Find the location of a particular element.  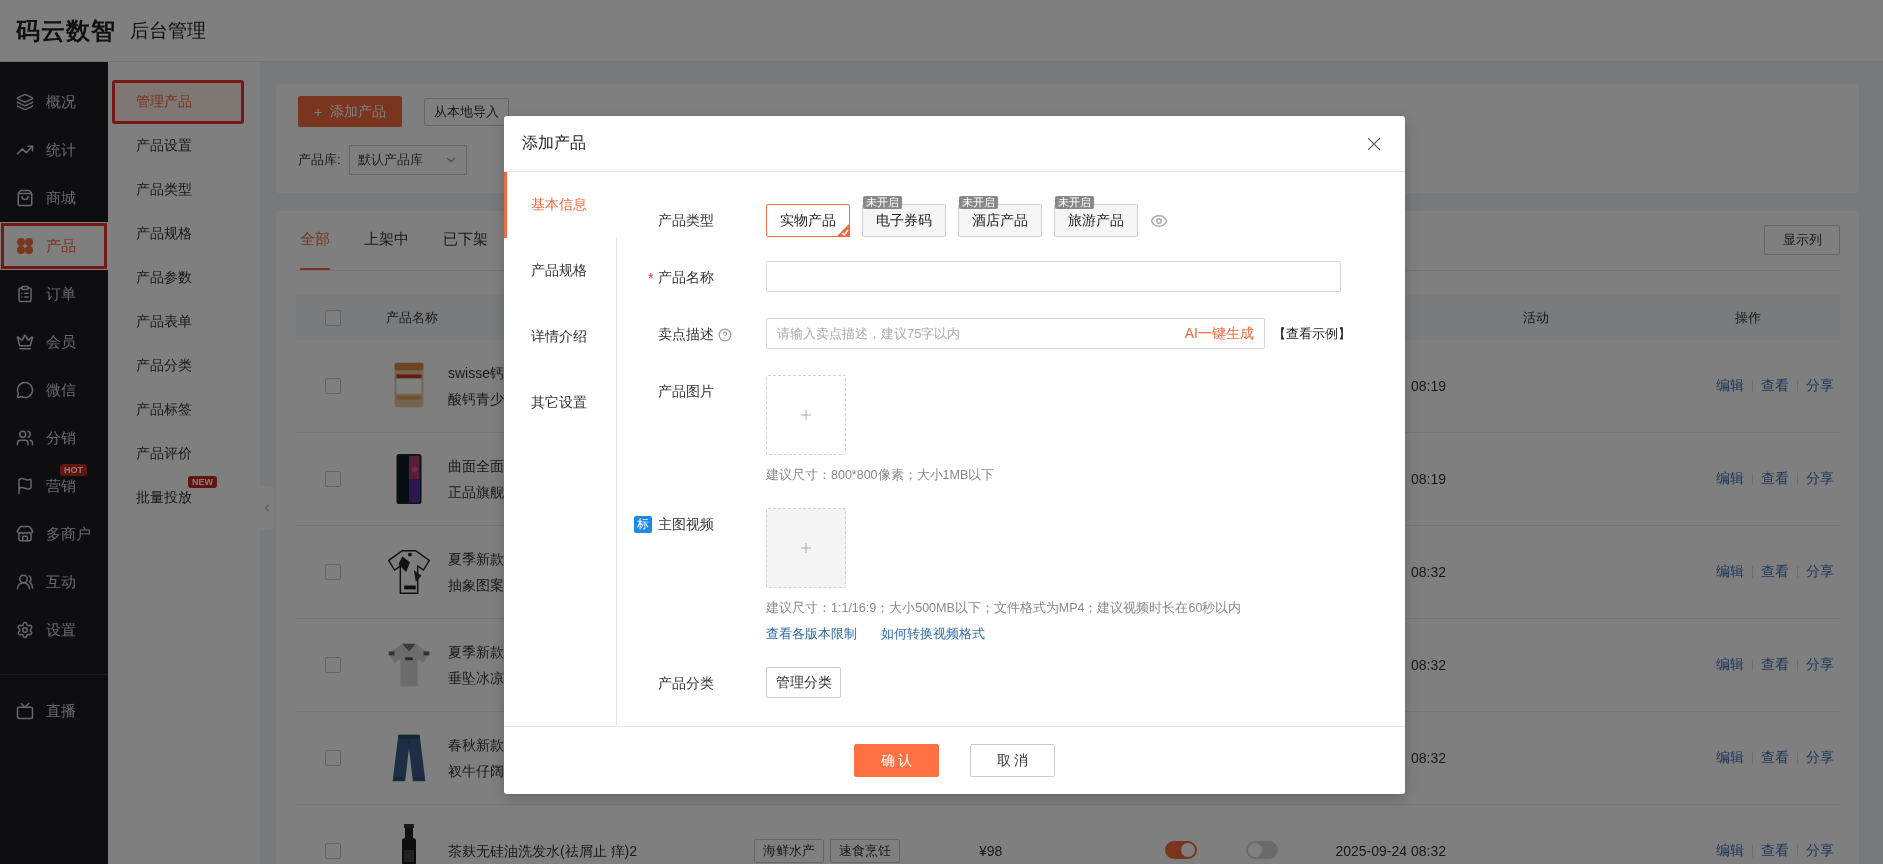

help-link: 查看各版本限制 is located at coordinates (811, 634).